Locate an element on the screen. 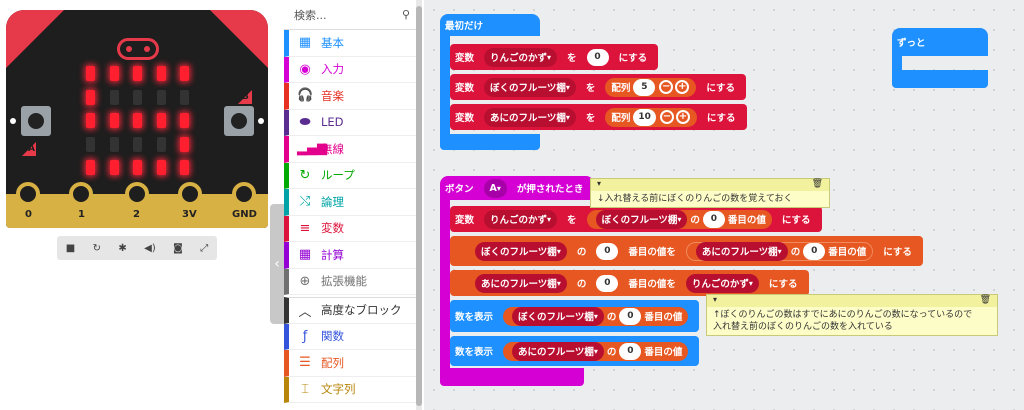 This screenshot has height=410, width=1024. block-keyword: を is located at coordinates (572, 58).